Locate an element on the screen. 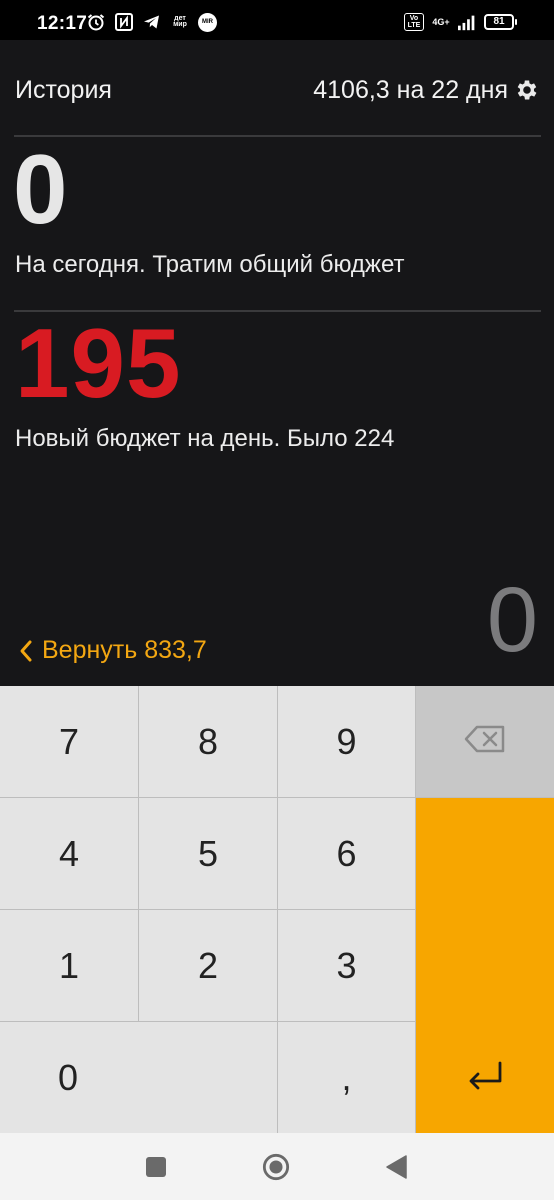 The width and height of the screenshot is (554, 1200). key-comma: , is located at coordinates (347, 1077).